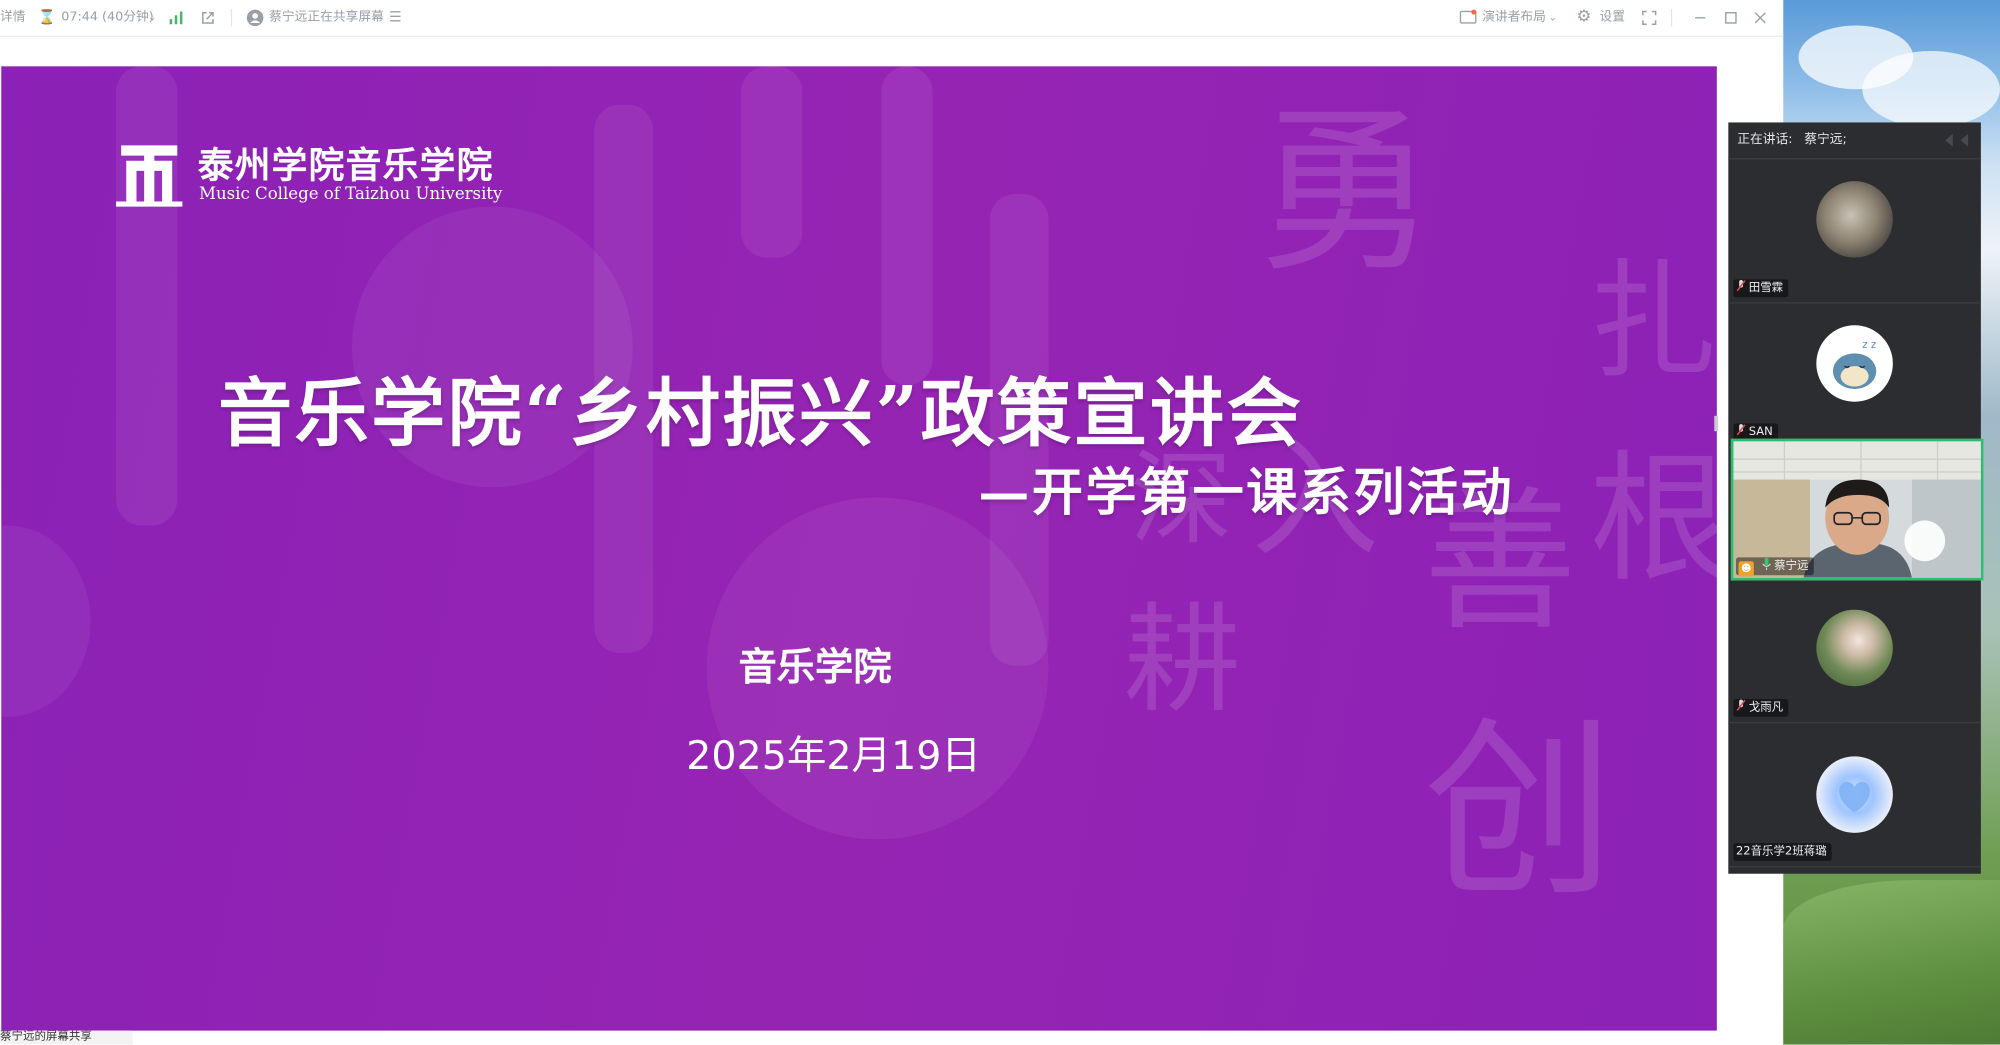  Describe the element at coordinates (1612, 18) in the screenshot. I see `settings-button: 设置` at that location.